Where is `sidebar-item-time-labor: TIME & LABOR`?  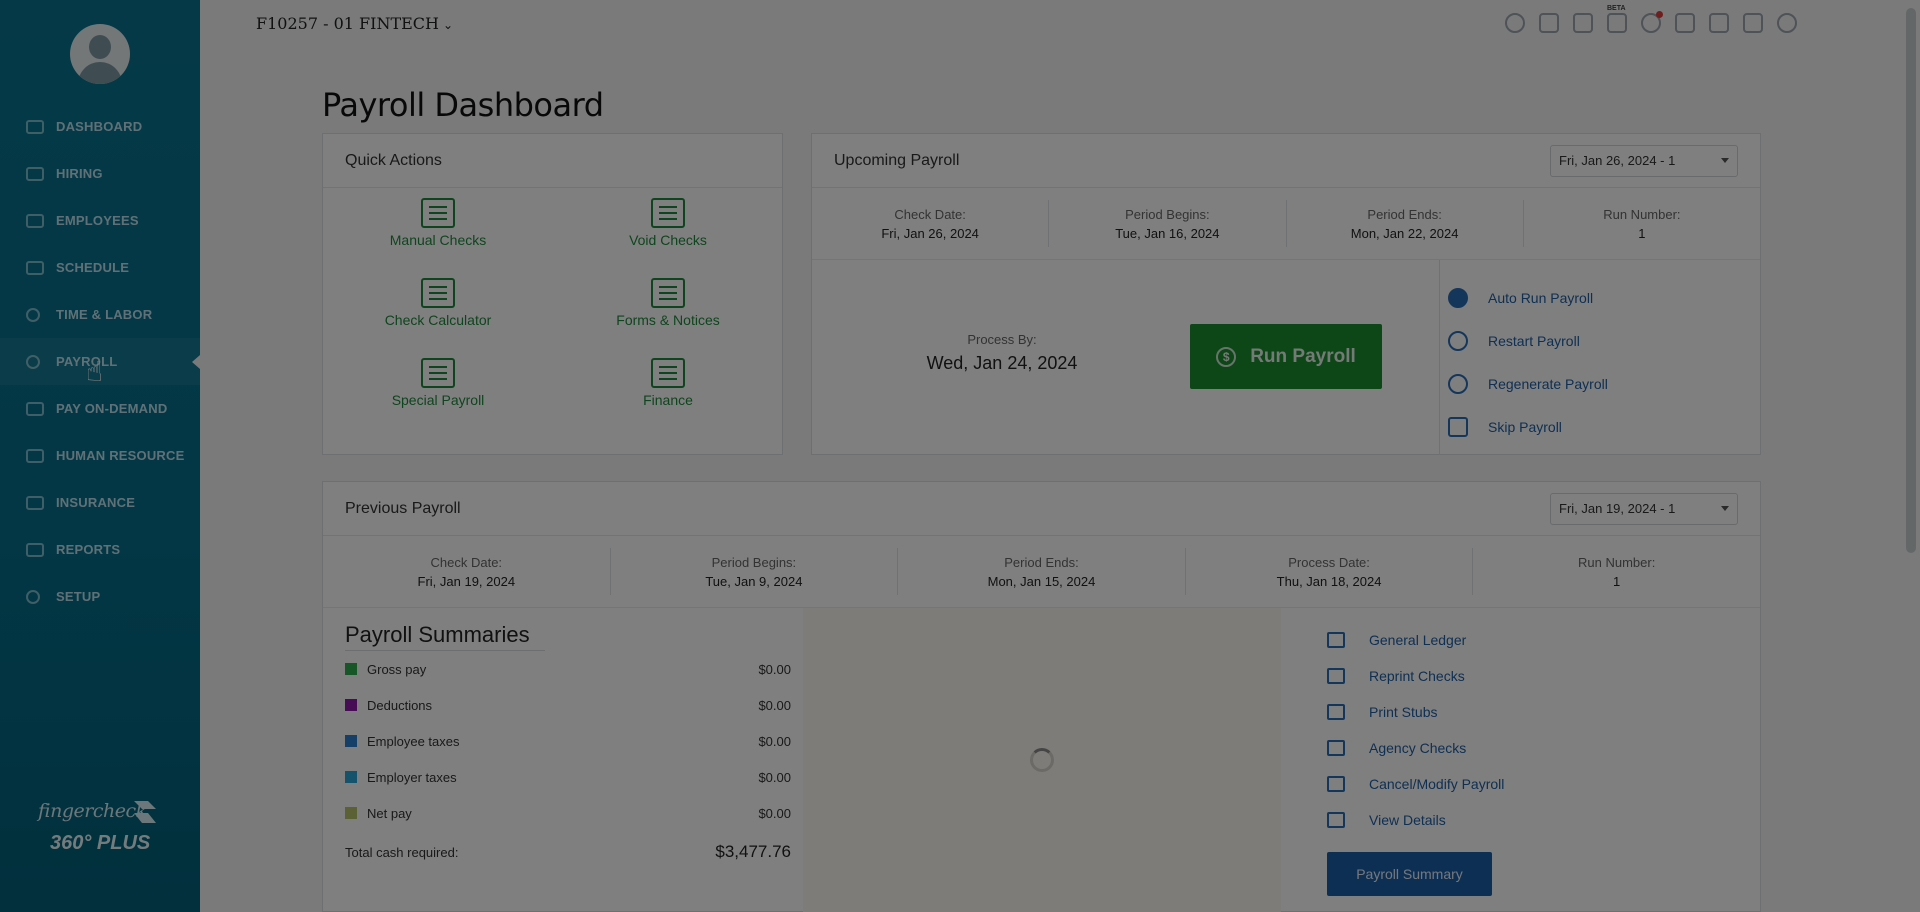 sidebar-item-time-labor: TIME & LABOR is located at coordinates (100, 314).